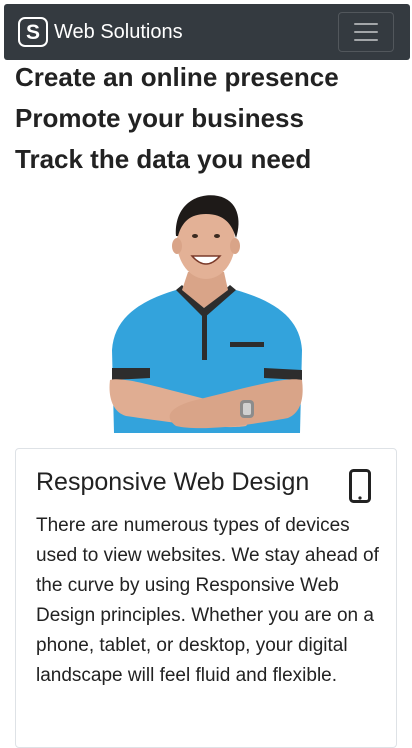 The image size is (412, 748). I want to click on headline-1: Create an online presence, so click(177, 77).